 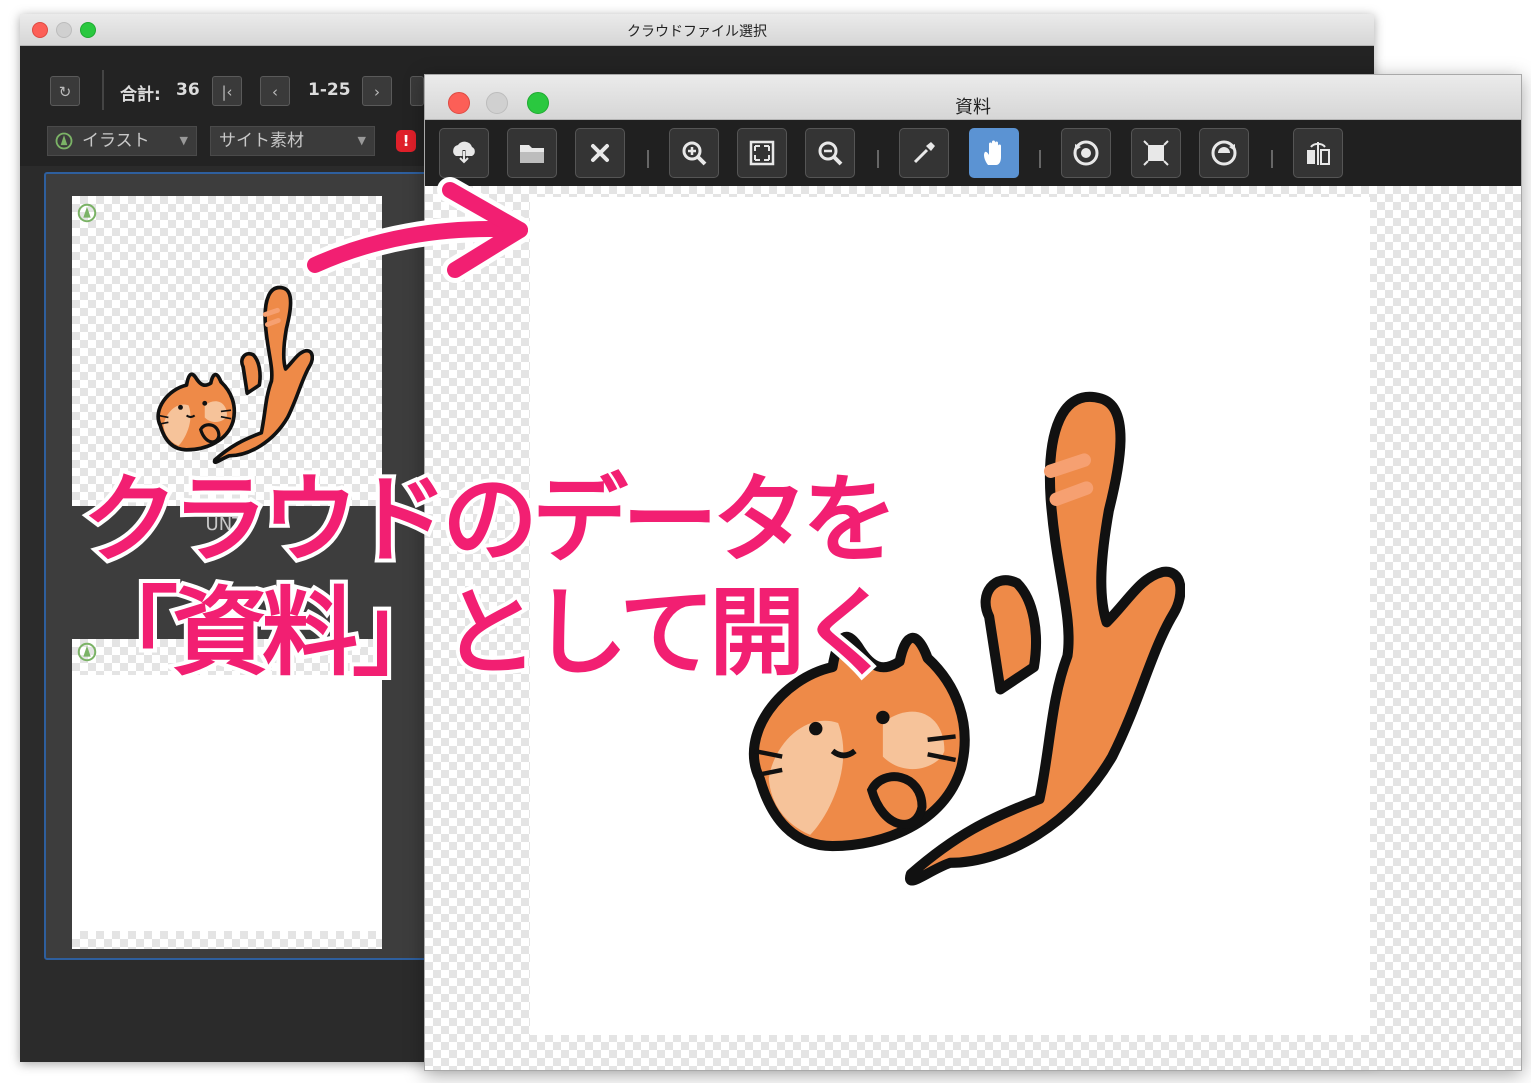 I want to click on refresh-button: ↻, so click(x=65, y=91).